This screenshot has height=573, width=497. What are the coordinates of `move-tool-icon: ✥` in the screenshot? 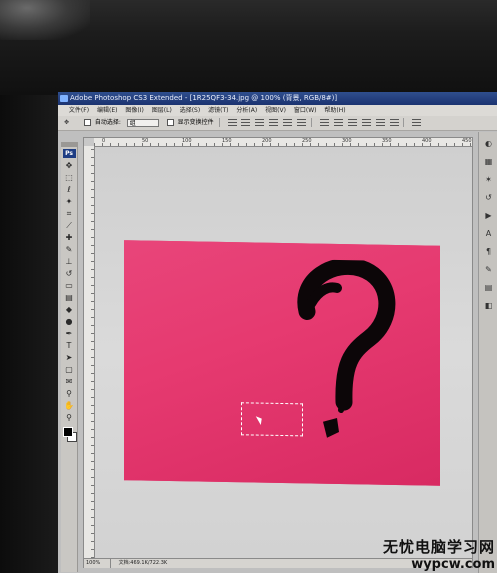 It's located at (69, 165).